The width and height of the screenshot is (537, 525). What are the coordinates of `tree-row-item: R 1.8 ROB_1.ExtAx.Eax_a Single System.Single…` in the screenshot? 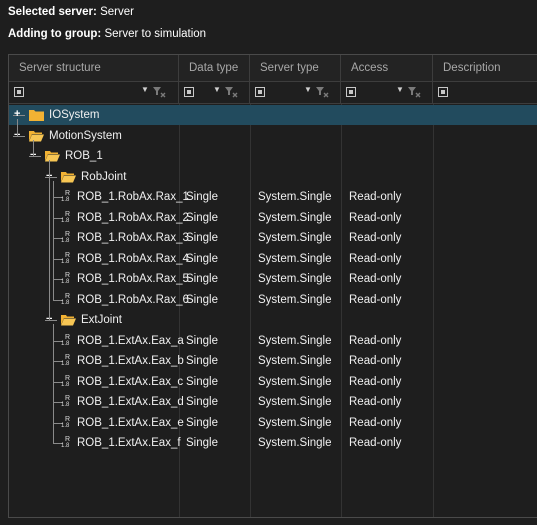 It's located at (273, 341).